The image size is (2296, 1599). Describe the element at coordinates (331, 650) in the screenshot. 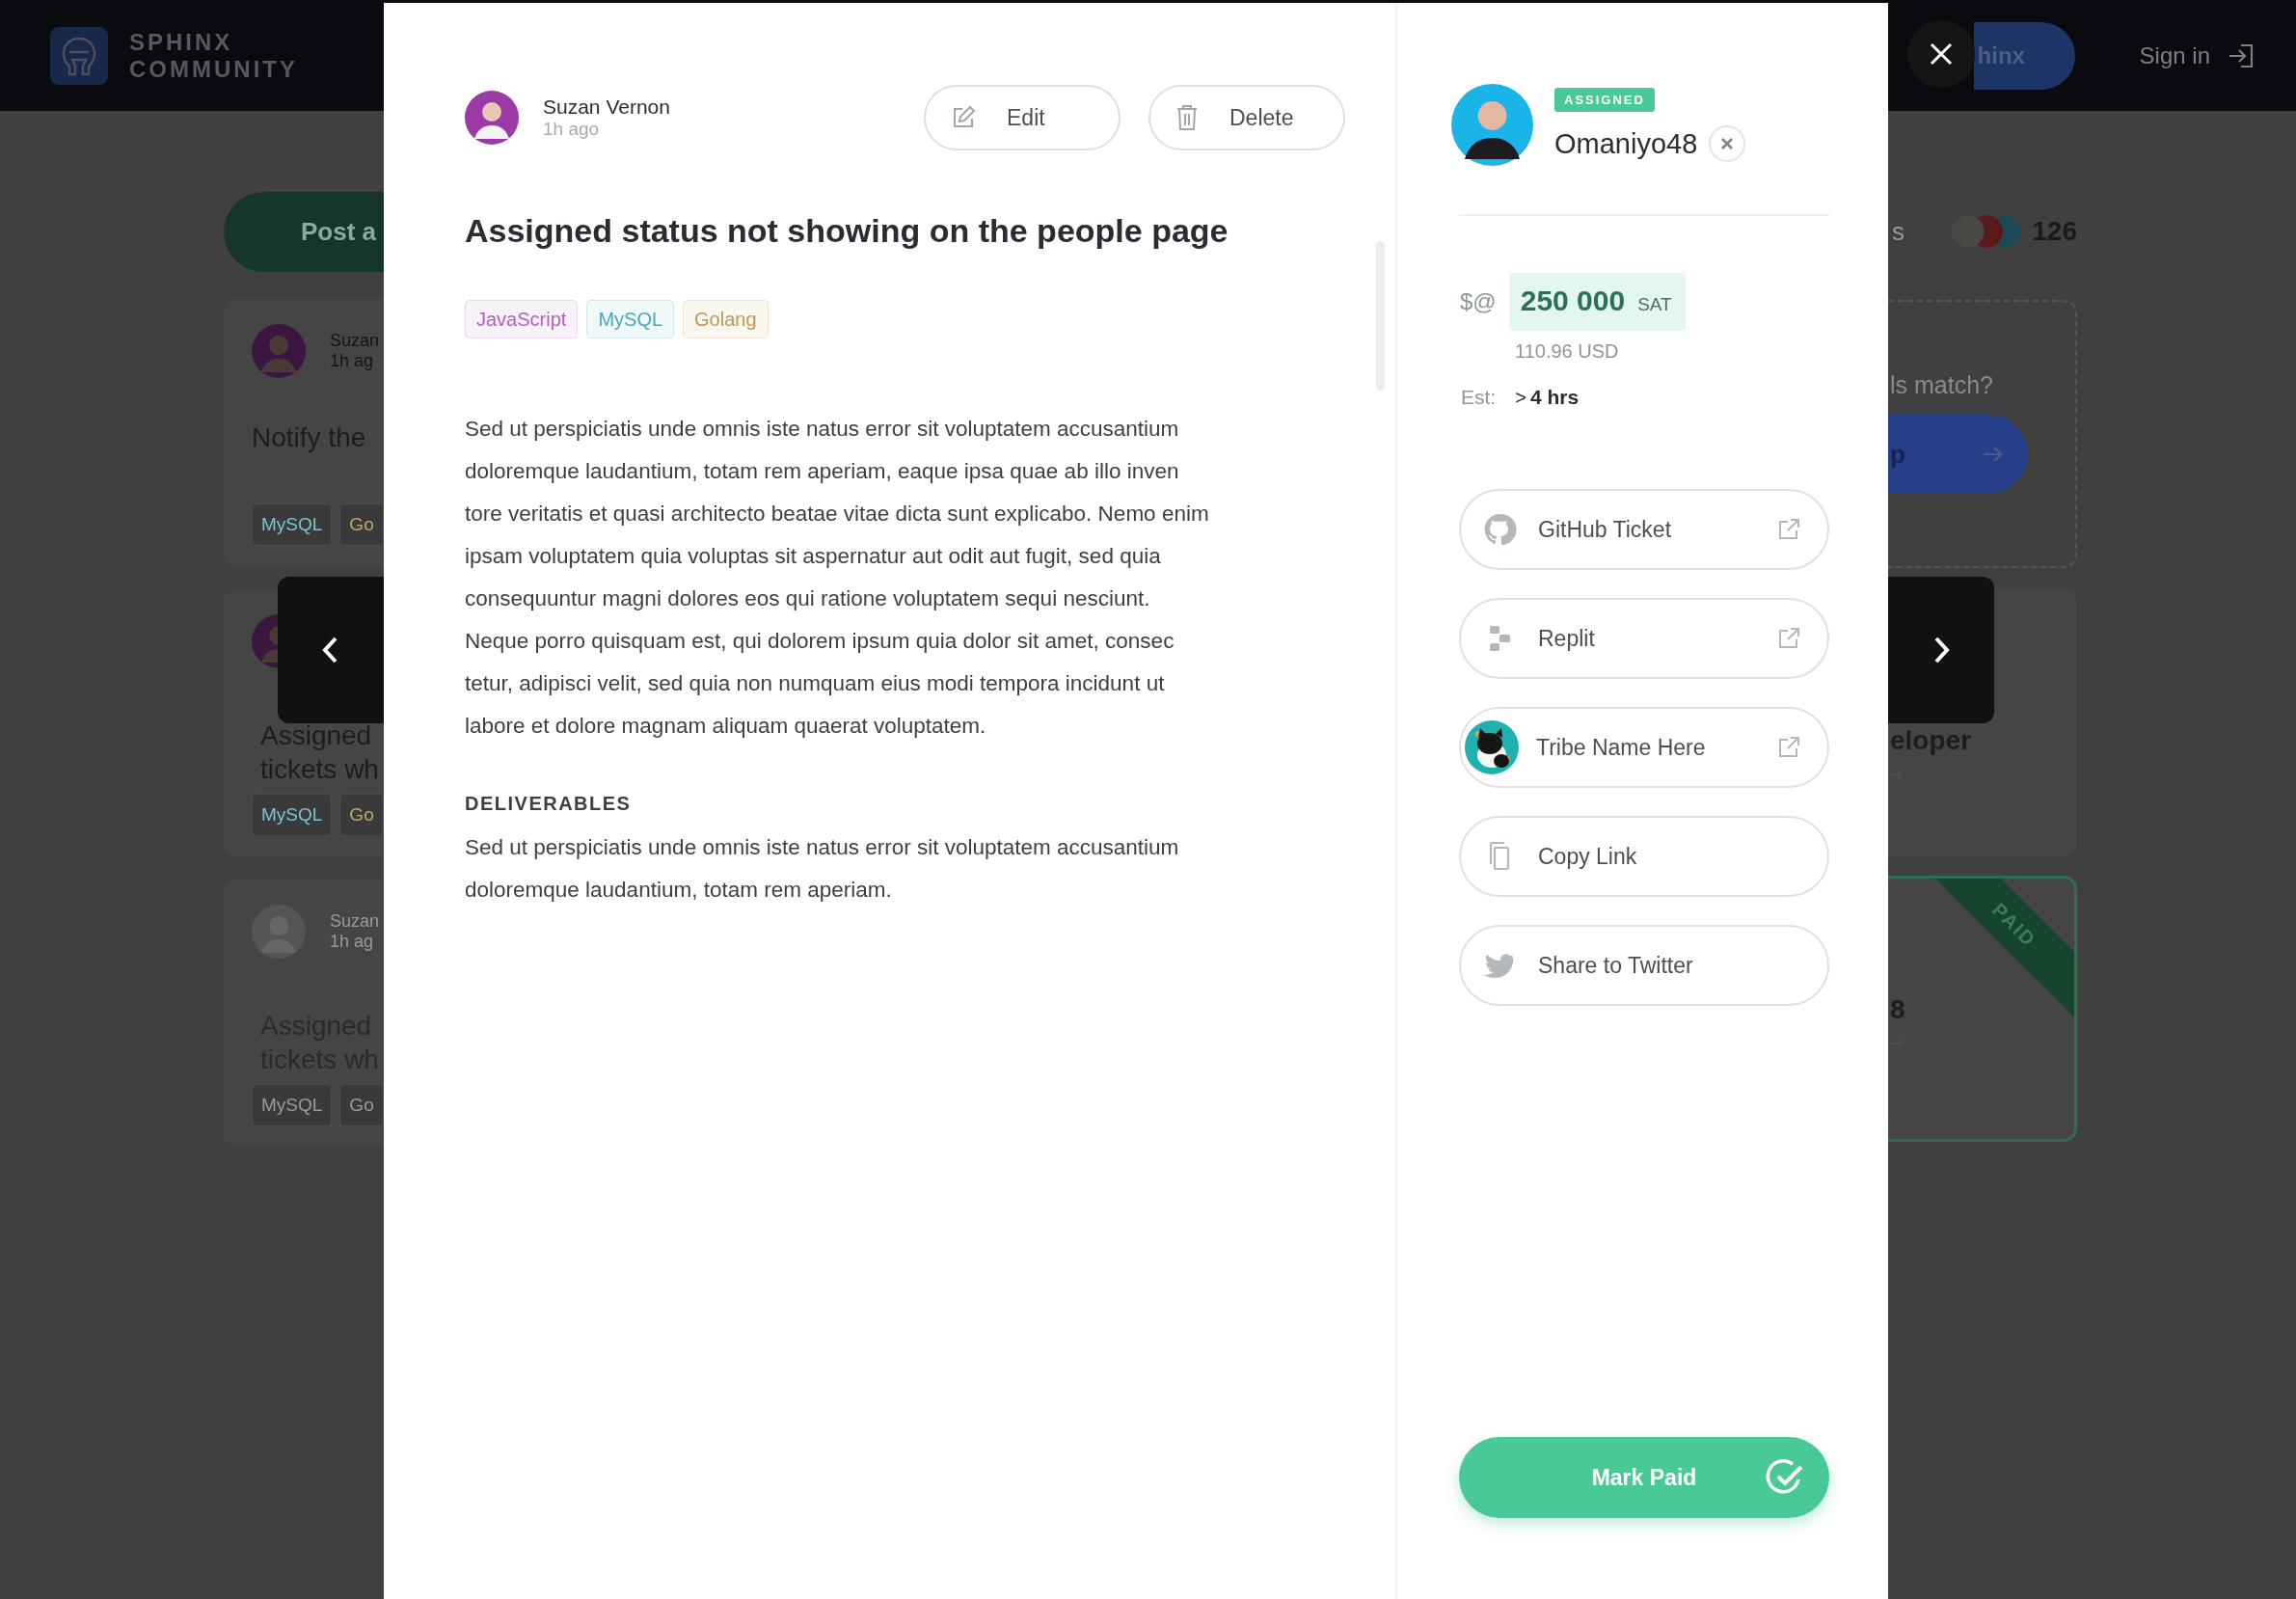

I see `previous-button` at that location.